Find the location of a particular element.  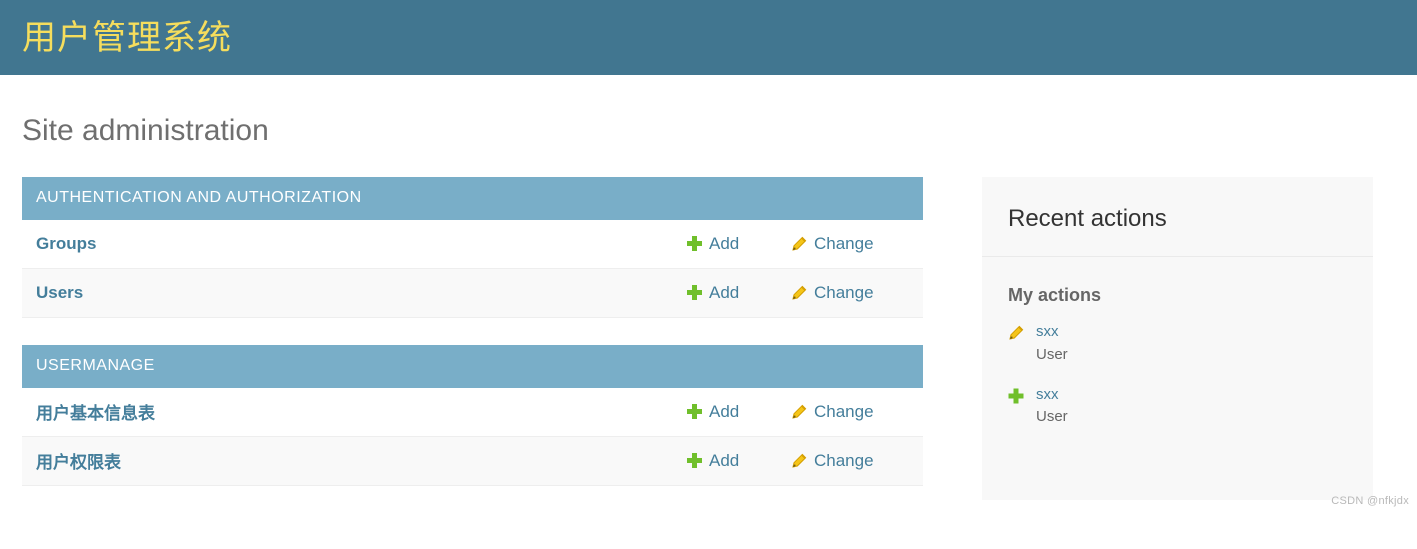

table-row: Groups Add Change is located at coordinates (472, 244).